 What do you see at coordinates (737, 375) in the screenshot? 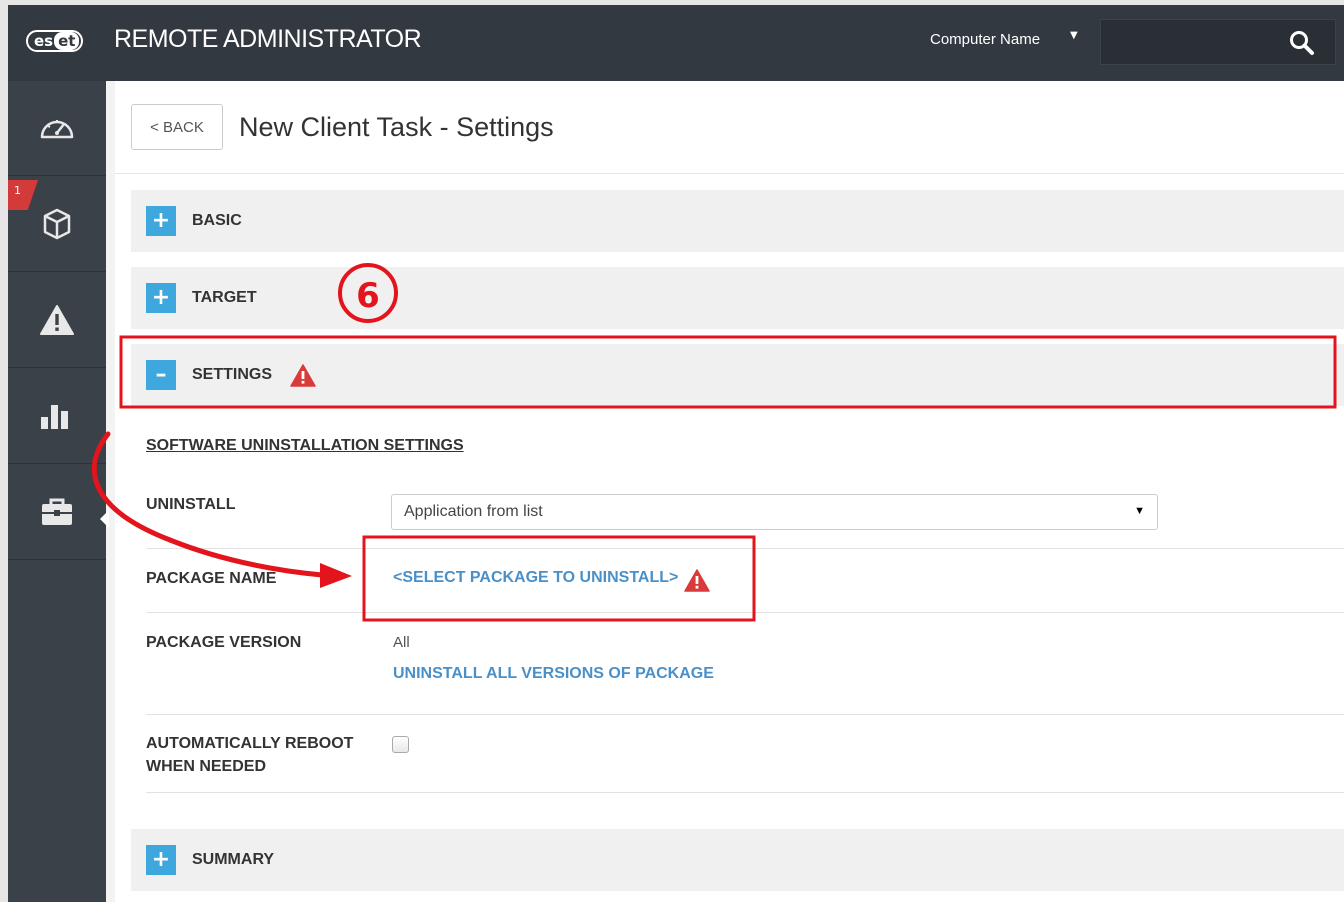
I see `section-settings: – SETTINGS` at bounding box center [737, 375].